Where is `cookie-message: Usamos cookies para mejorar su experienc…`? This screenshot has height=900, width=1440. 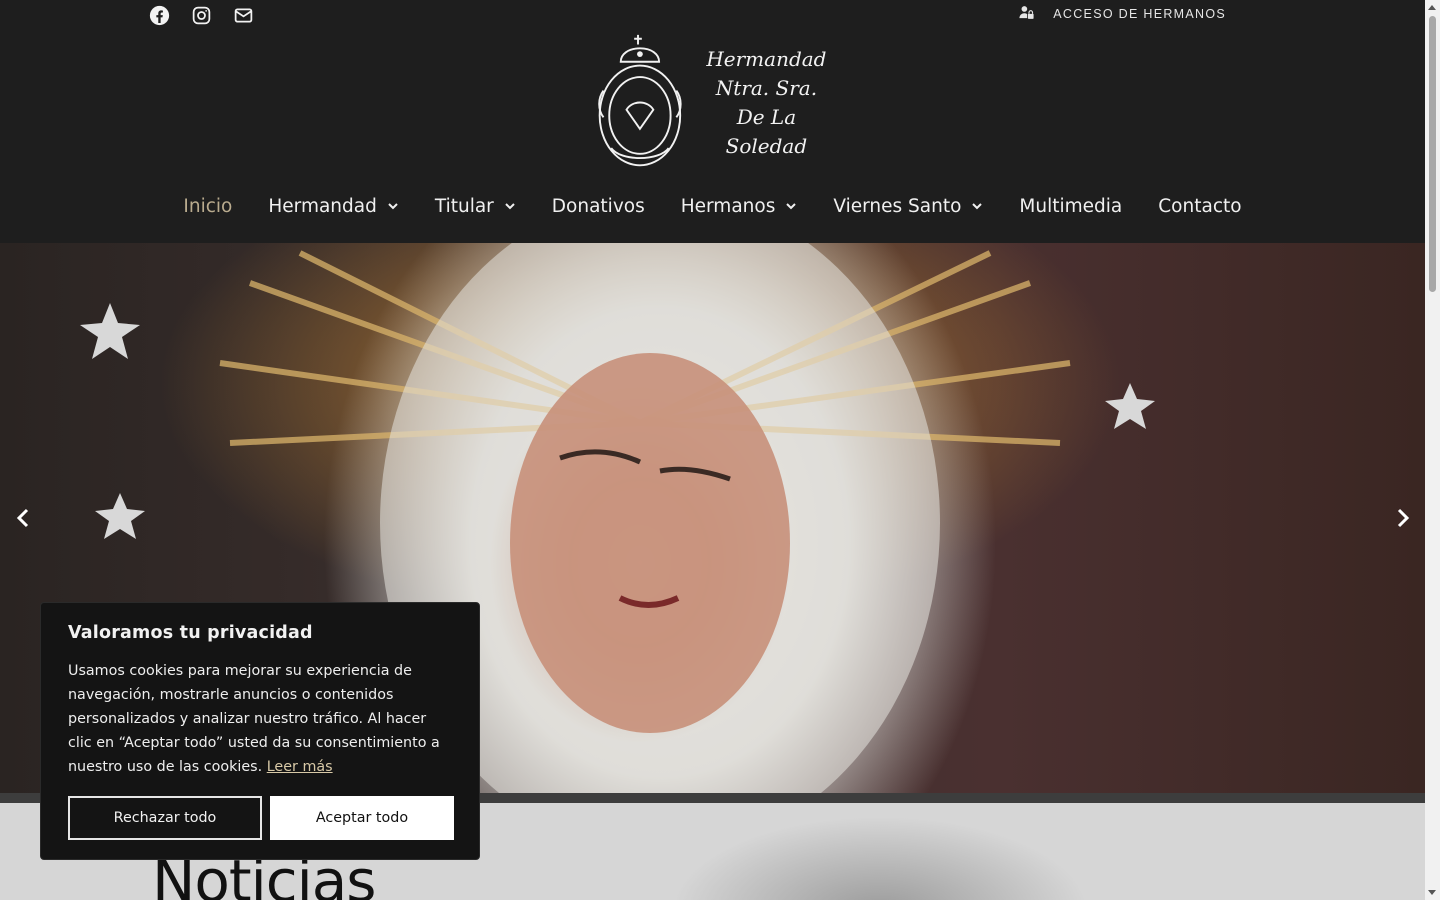
cookie-message: Usamos cookies para mejorar su experienc… is located at coordinates (260, 719).